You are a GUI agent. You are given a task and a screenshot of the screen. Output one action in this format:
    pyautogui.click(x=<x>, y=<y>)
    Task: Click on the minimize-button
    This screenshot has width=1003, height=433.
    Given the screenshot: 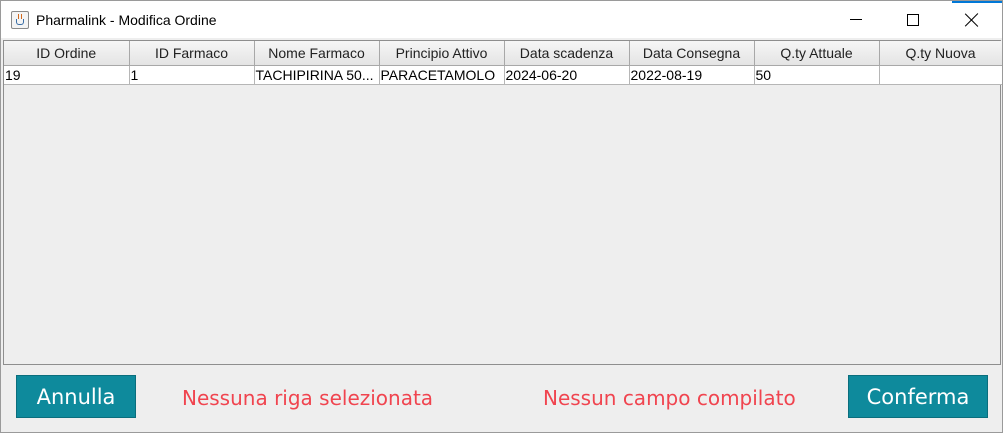 What is the action you would take?
    pyautogui.click(x=856, y=19)
    